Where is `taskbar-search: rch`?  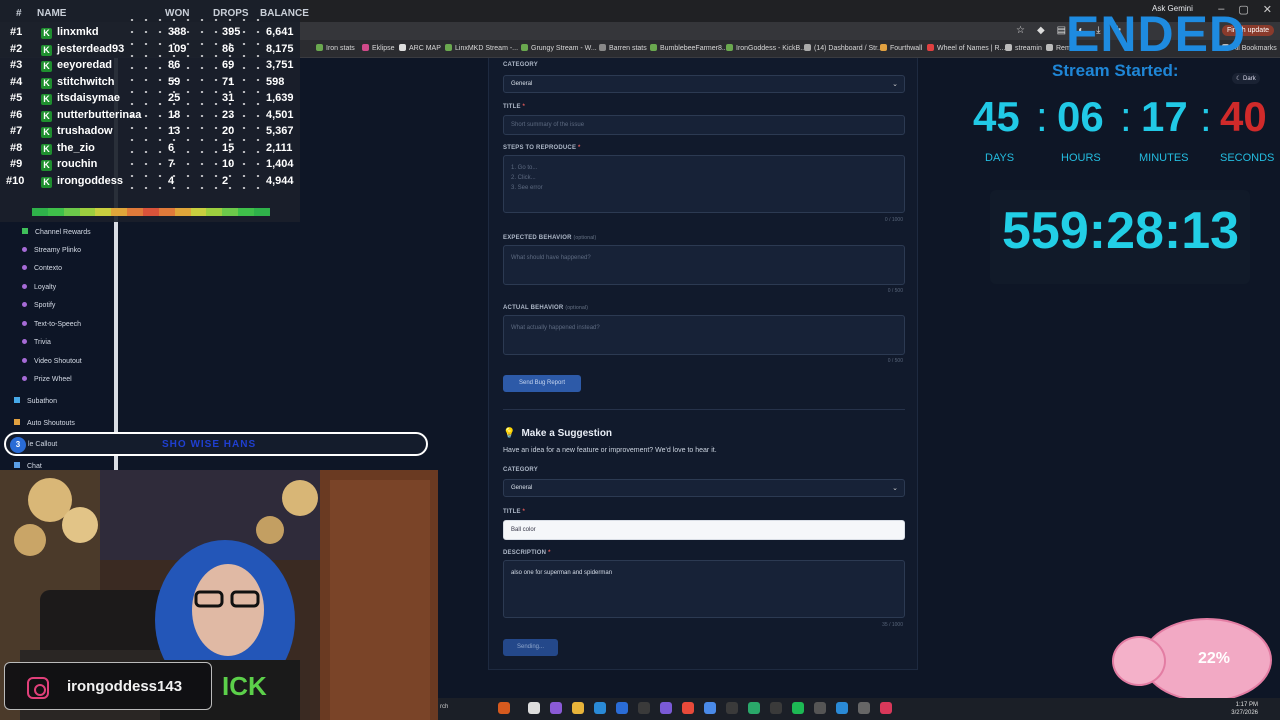 taskbar-search: rch is located at coordinates (444, 707).